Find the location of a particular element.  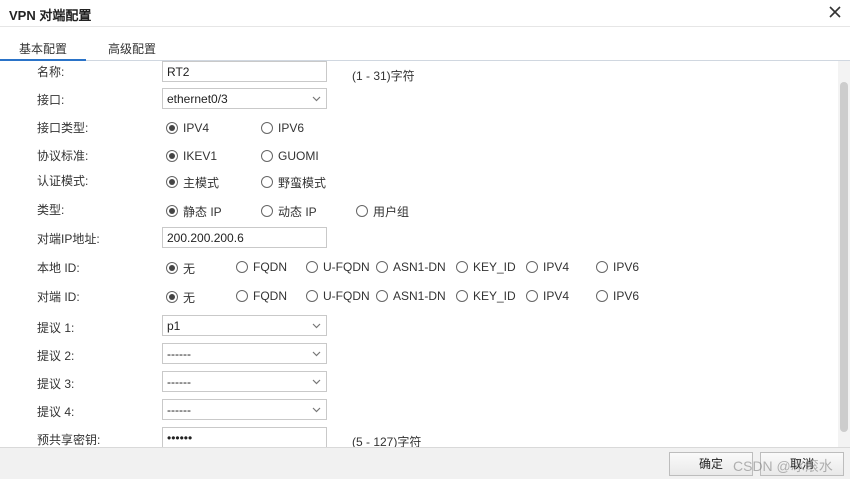

radio-local-none: 无 is located at coordinates (180, 268).